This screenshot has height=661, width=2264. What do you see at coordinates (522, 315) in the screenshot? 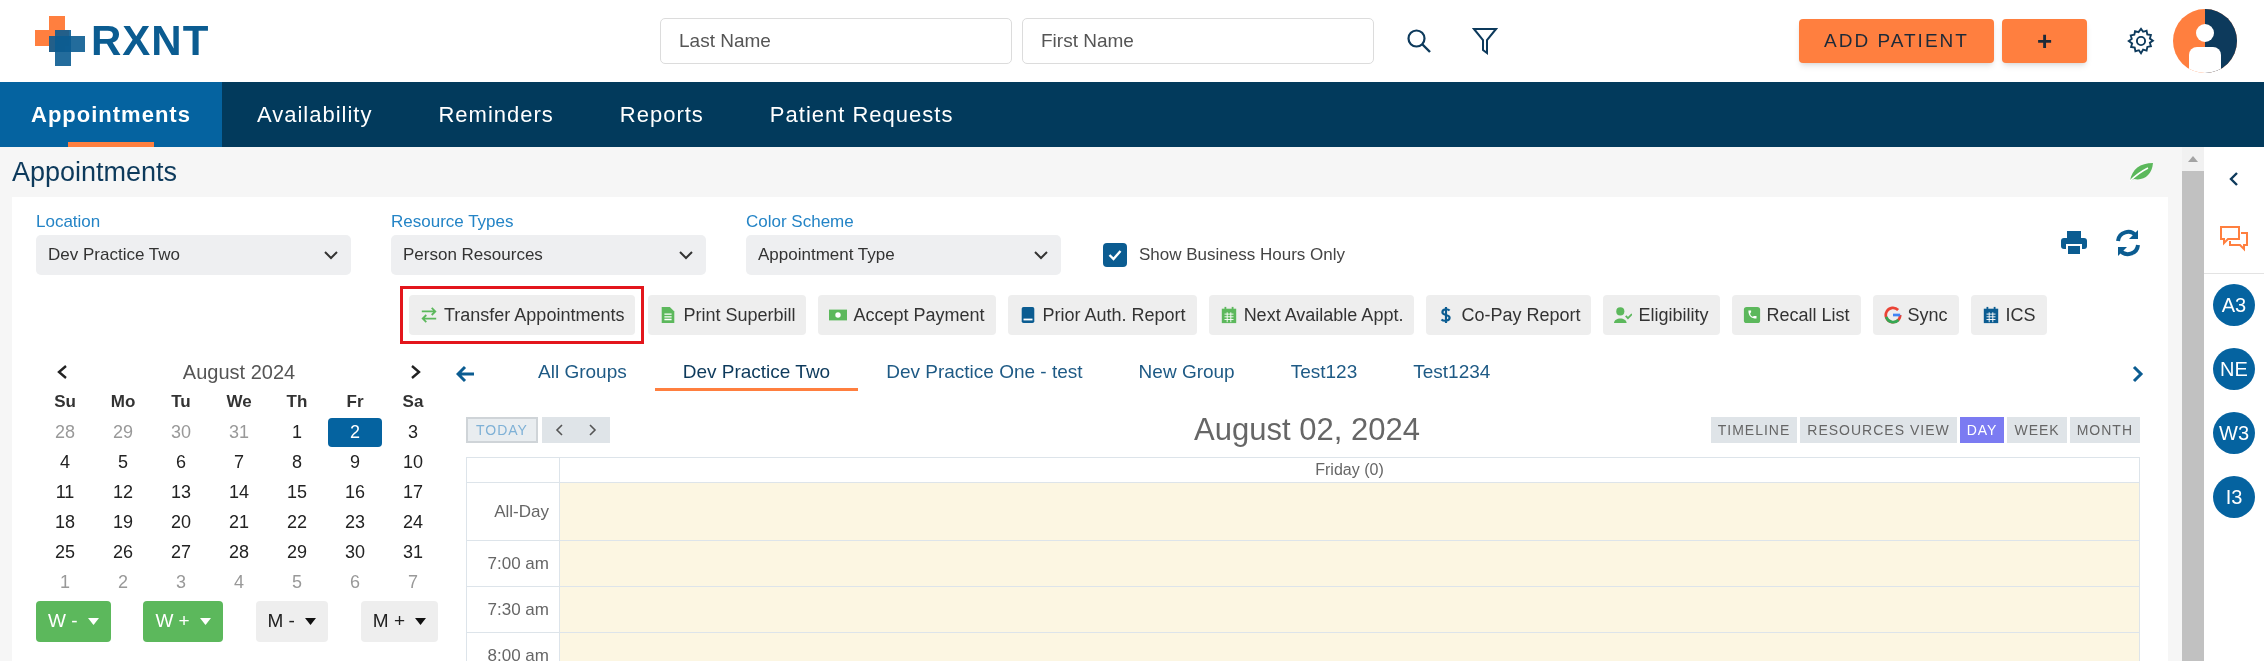
I see `toolbar-button: Transfer Appointments` at bounding box center [522, 315].